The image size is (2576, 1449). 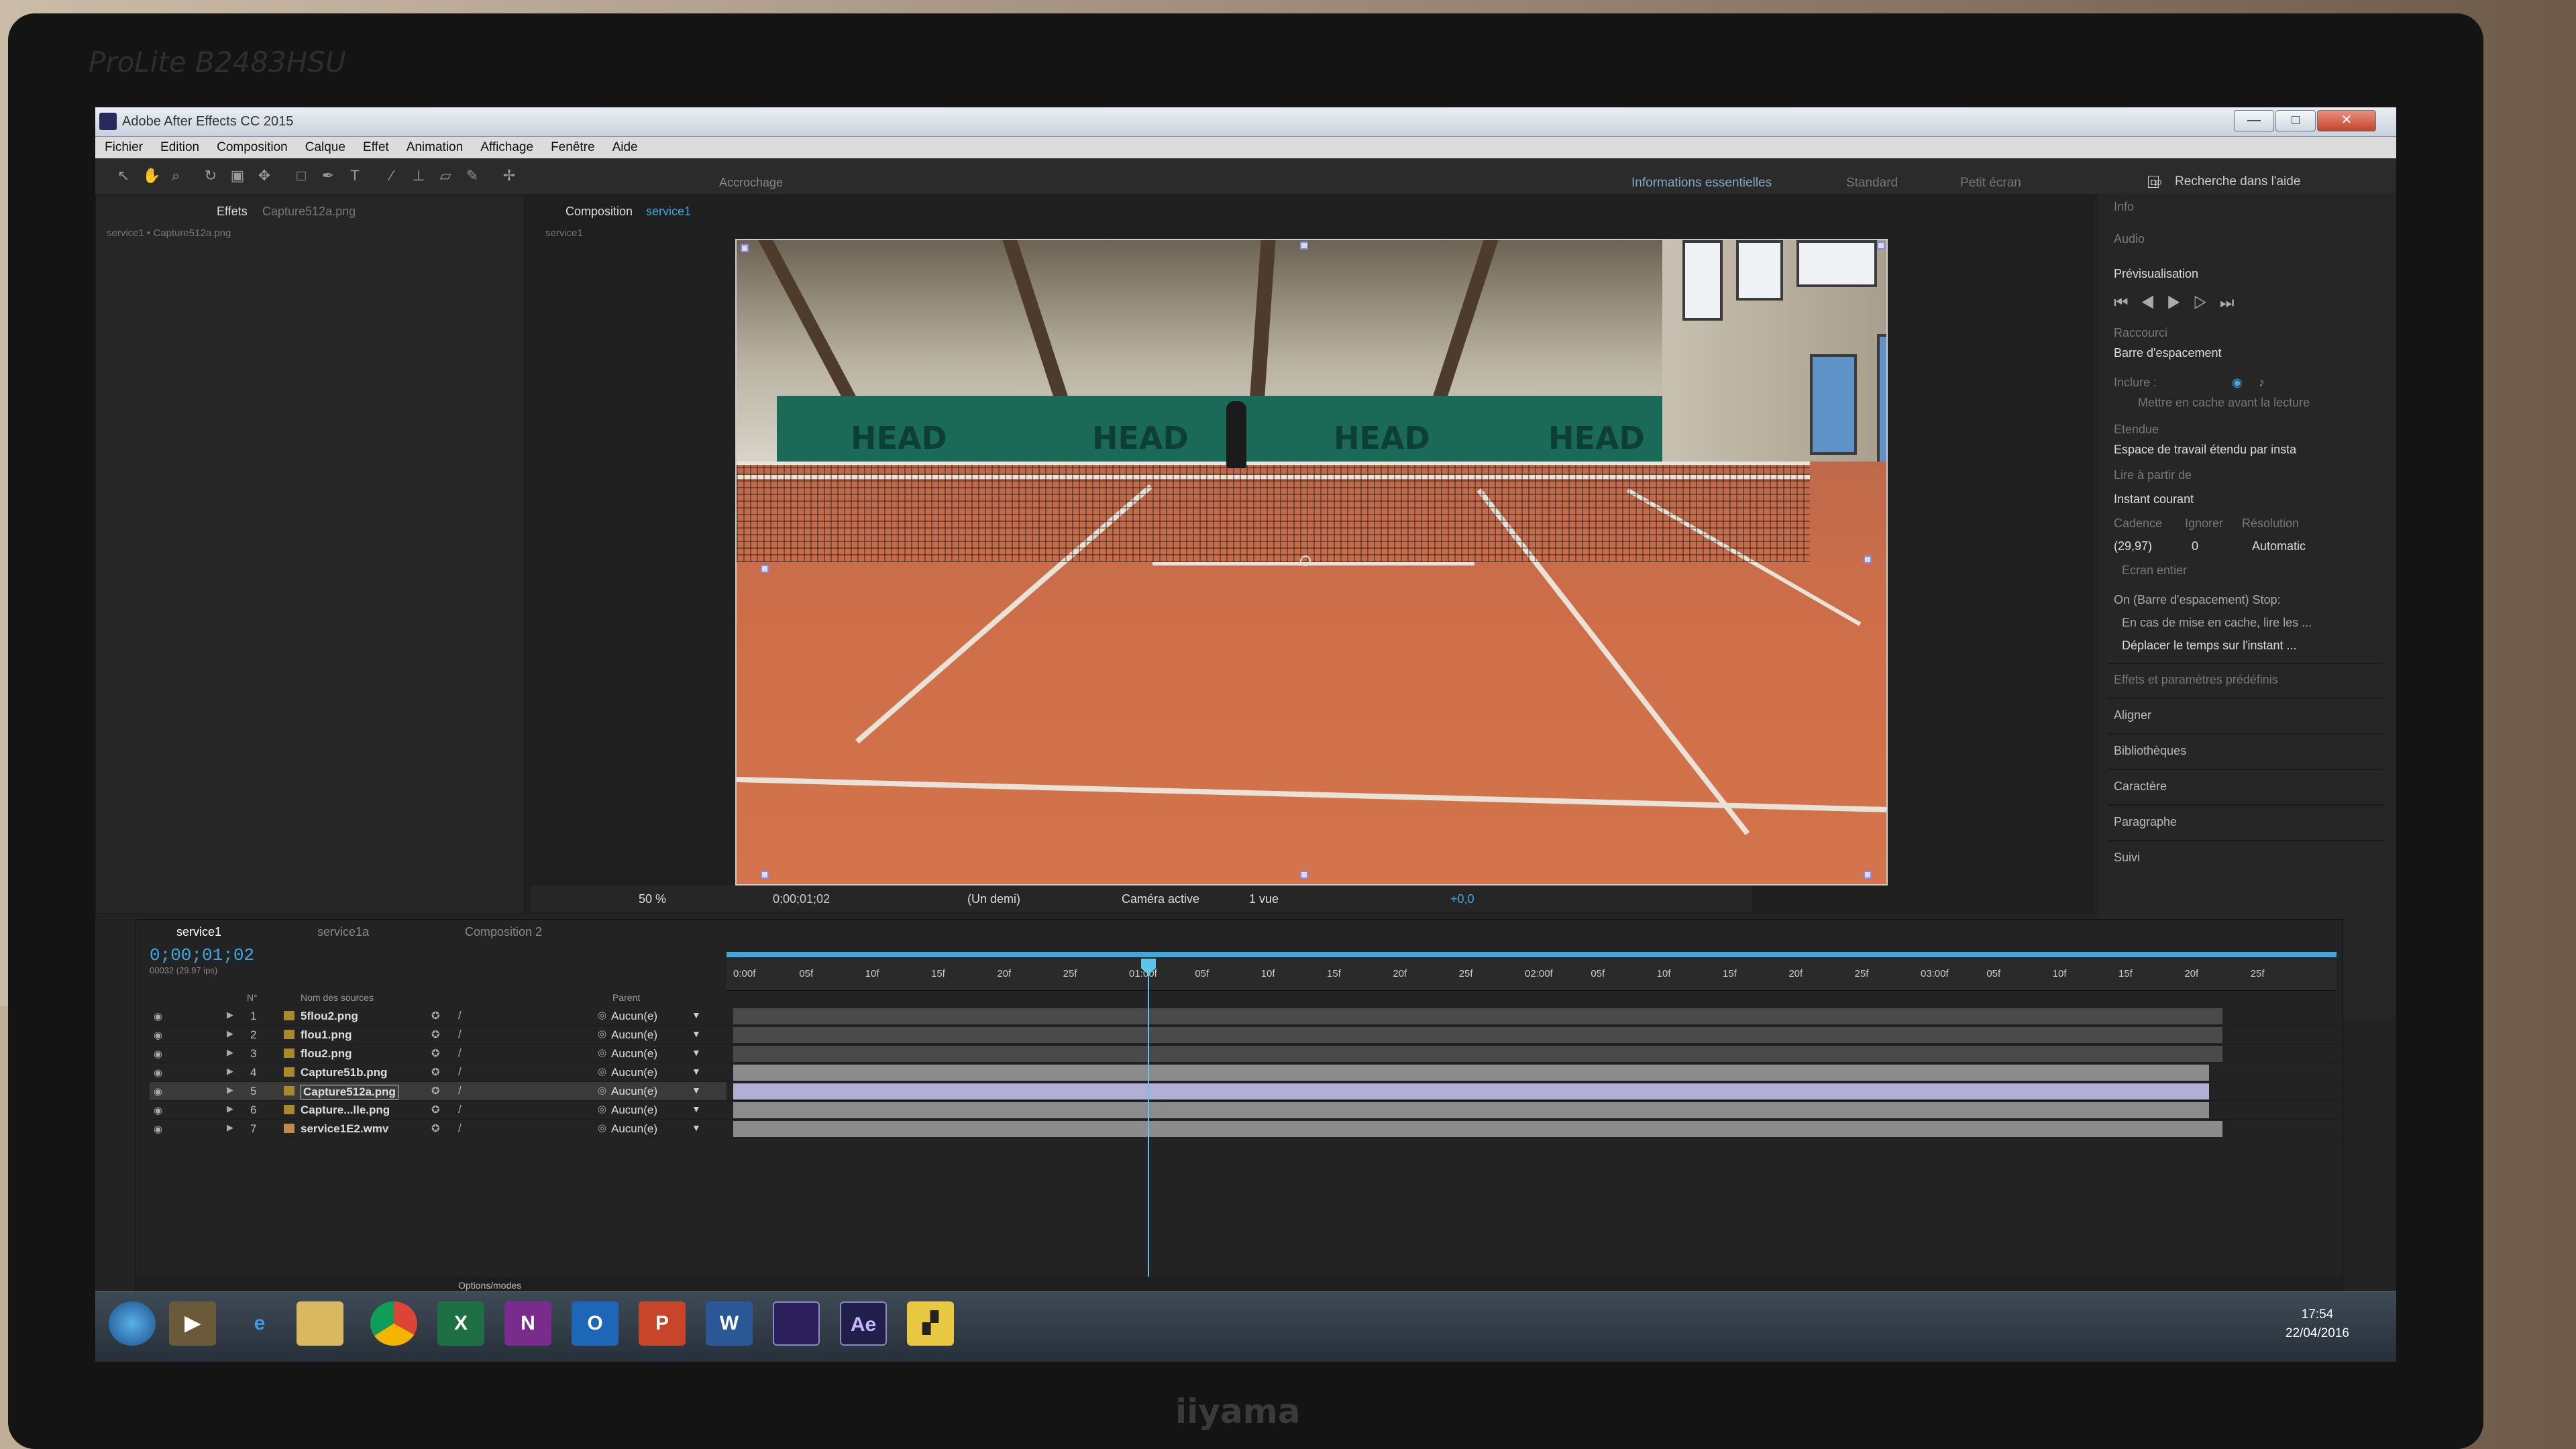 What do you see at coordinates (1532, 954) in the screenshot?
I see `work-area-bar` at bounding box center [1532, 954].